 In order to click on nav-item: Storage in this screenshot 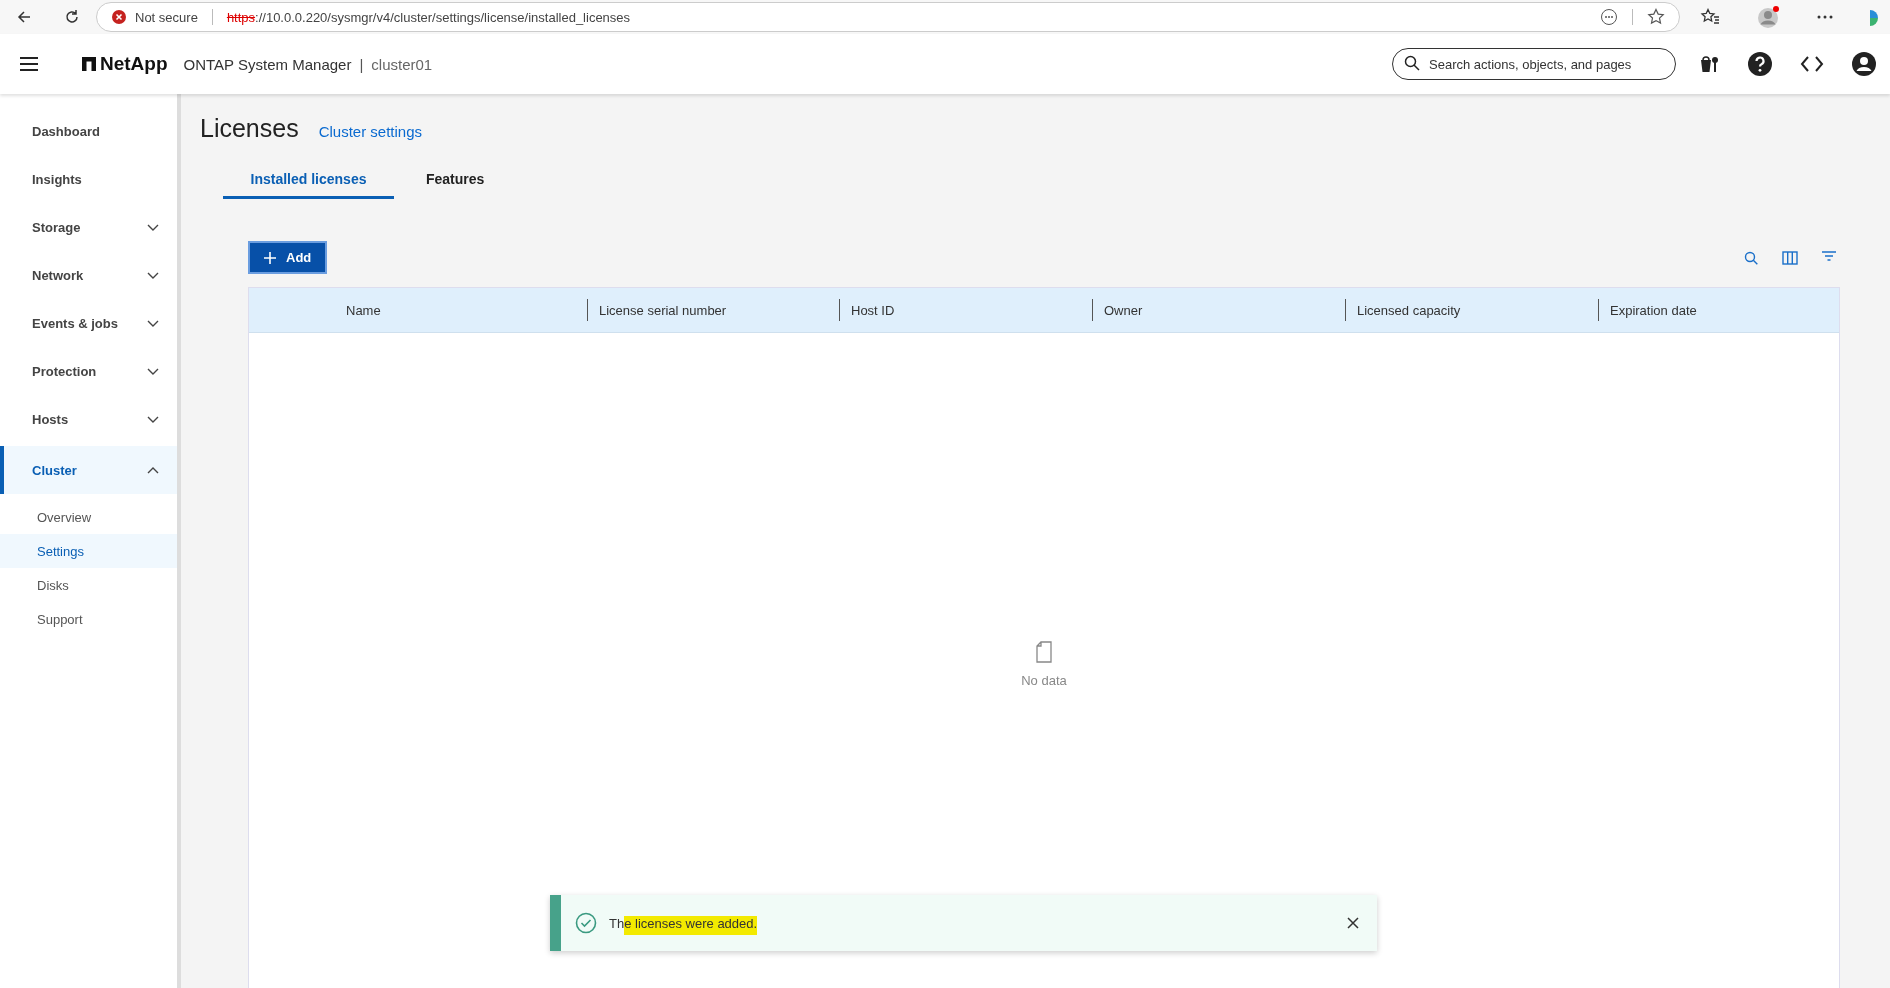, I will do `click(88, 227)`.